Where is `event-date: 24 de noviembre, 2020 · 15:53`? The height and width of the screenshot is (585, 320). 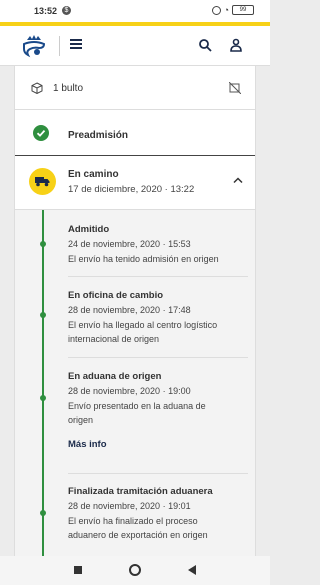 event-date: 24 de noviembre, 2020 · 15:53 is located at coordinates (129, 244).